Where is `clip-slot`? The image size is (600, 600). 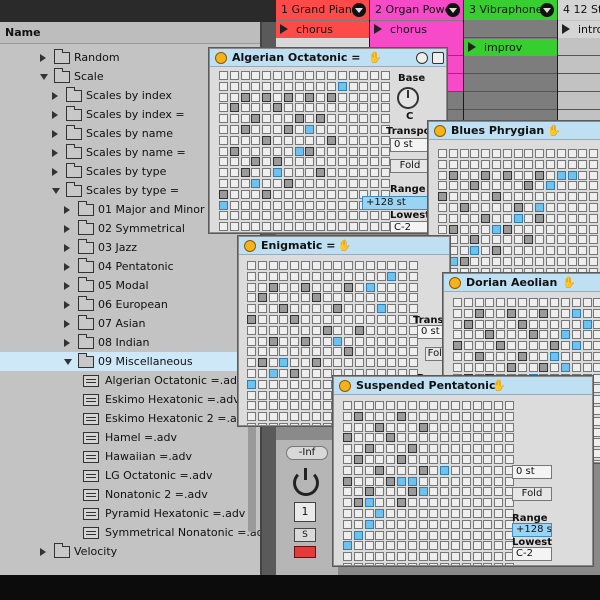 clip-slot is located at coordinates (579, 47).